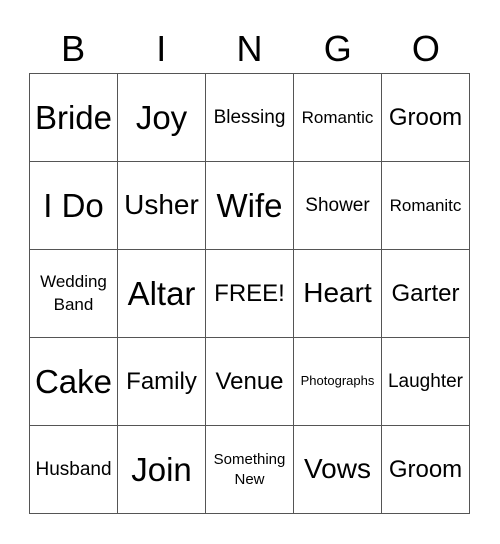  I want to click on bingo-cell: Something New, so click(250, 470).